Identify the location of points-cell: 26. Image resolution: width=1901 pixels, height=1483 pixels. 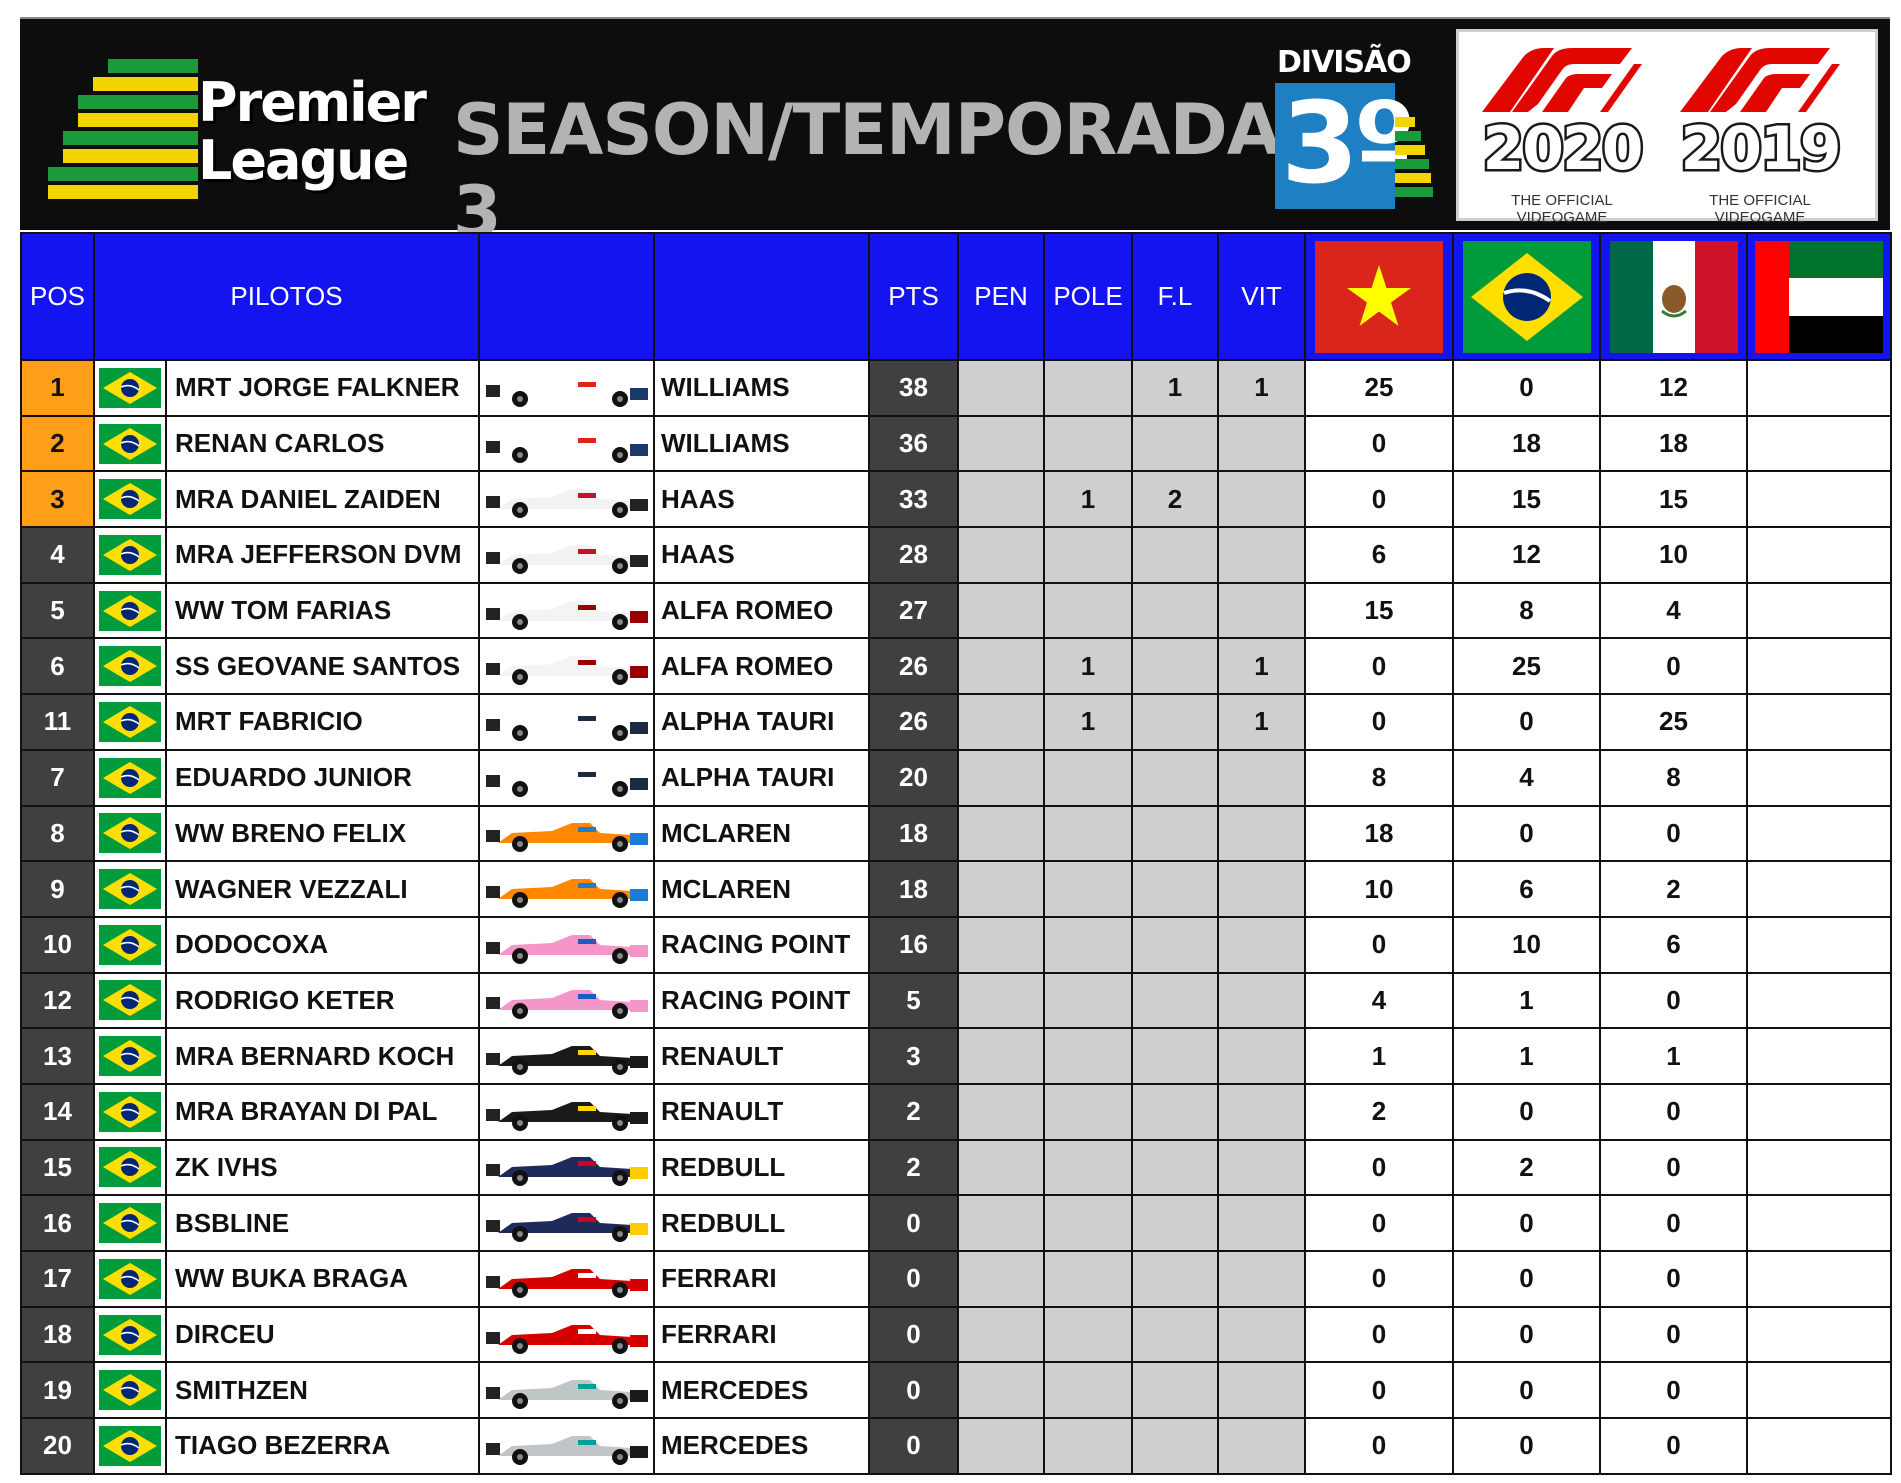
(914, 722).